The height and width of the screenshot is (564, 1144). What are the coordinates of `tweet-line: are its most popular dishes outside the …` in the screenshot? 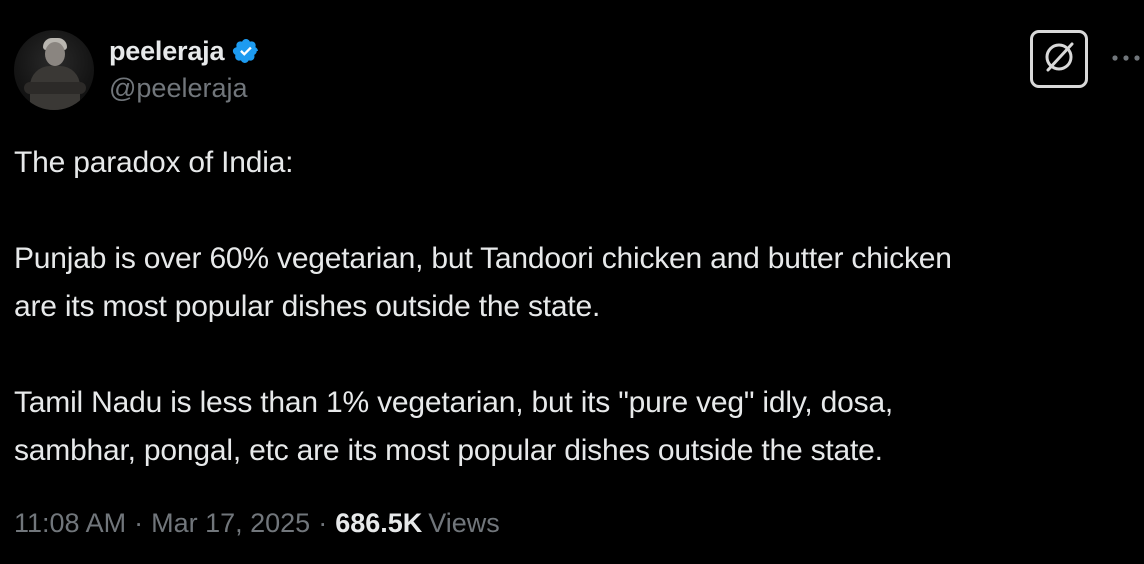 It's located at (307, 306).